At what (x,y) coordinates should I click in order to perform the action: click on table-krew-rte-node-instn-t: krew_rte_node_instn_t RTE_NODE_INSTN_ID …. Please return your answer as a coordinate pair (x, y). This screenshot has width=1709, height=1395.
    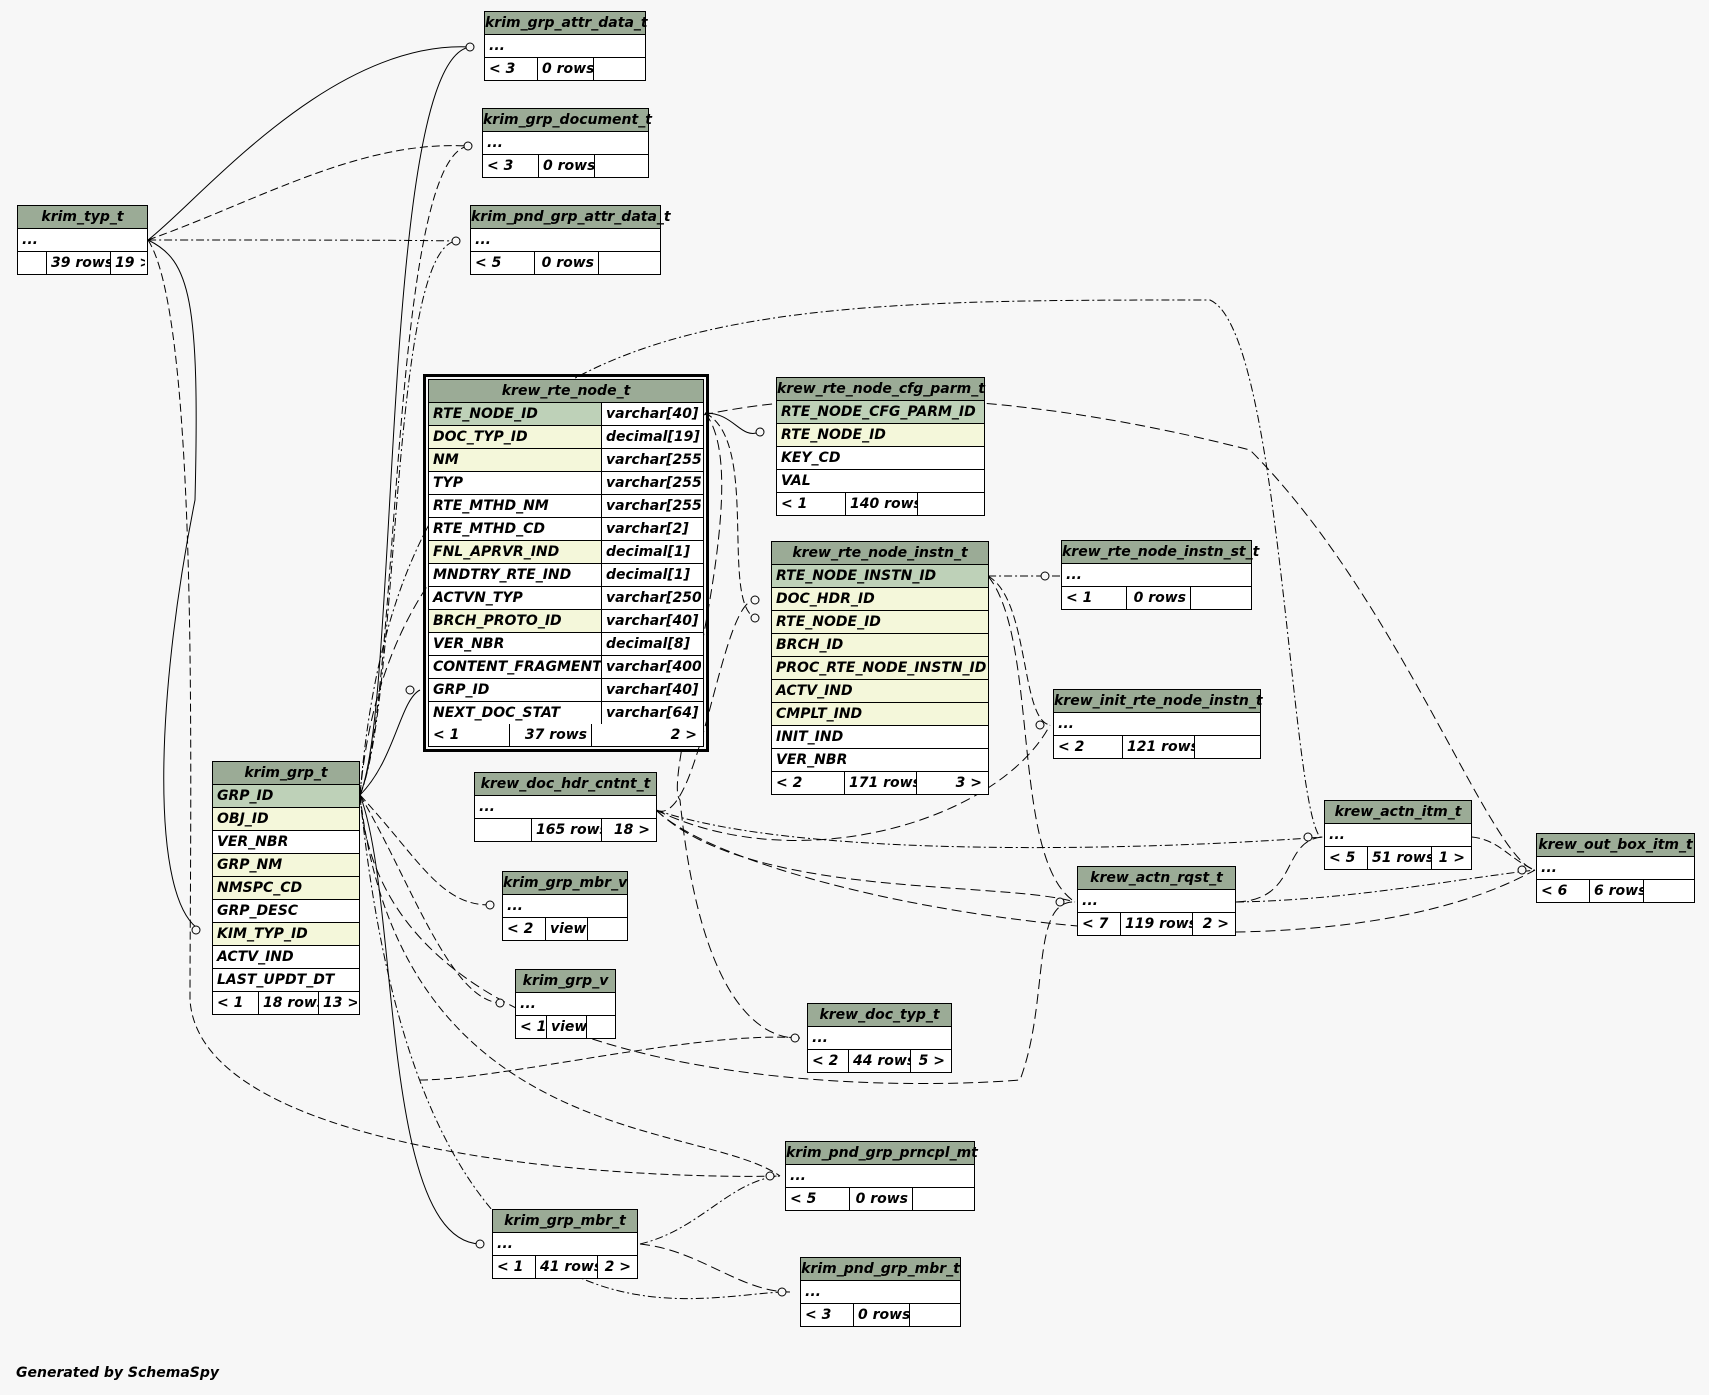
    Looking at the image, I should click on (880, 668).